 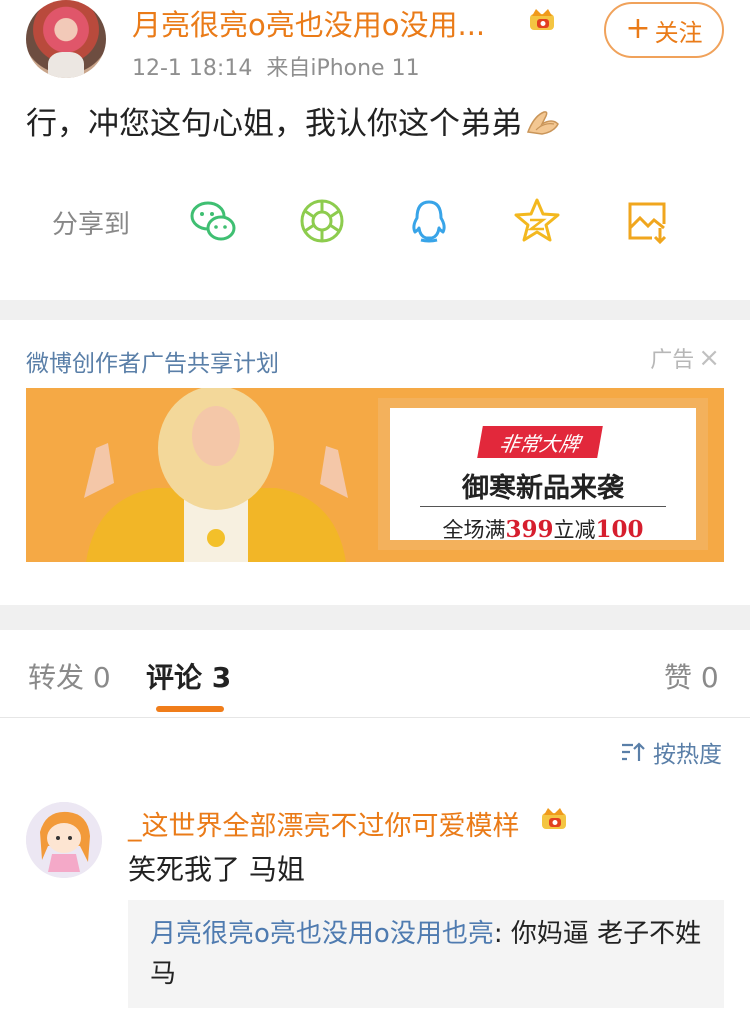 I want to click on sort-row: 按热度, so click(x=375, y=754).